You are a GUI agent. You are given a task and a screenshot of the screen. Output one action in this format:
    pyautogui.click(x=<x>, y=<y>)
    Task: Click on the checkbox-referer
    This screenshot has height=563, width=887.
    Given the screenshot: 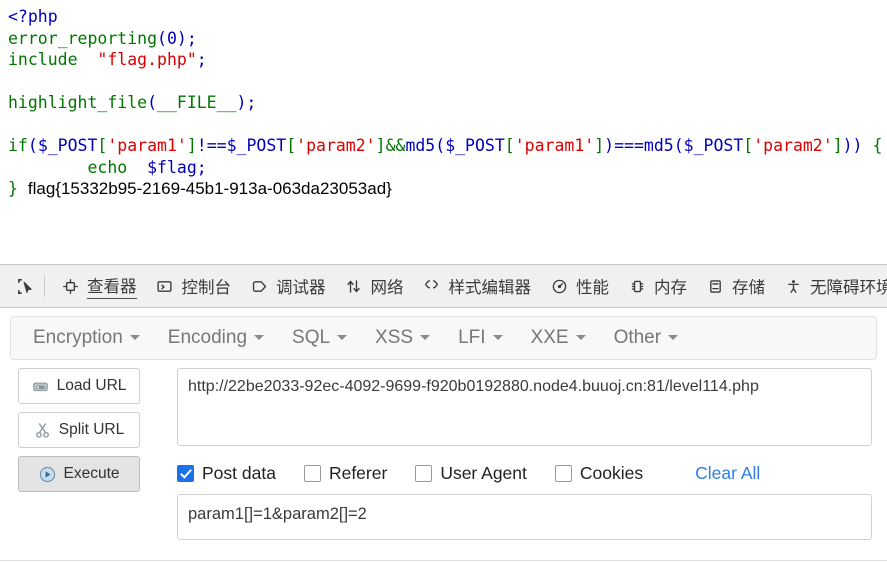 What is the action you would take?
    pyautogui.click(x=312, y=473)
    